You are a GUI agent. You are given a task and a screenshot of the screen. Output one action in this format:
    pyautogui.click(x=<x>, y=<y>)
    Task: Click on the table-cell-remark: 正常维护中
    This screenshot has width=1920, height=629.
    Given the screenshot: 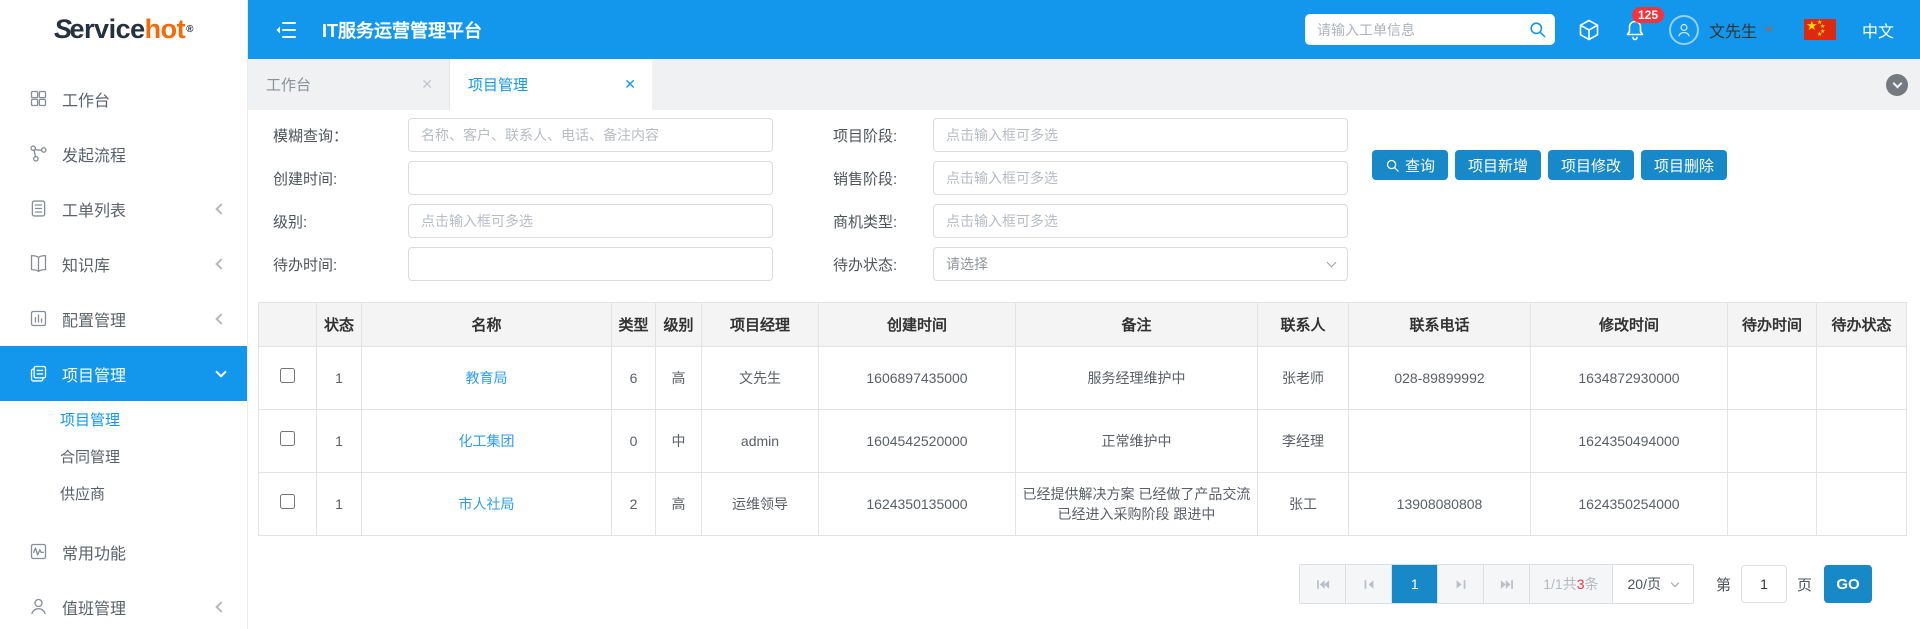 What is the action you would take?
    pyautogui.click(x=1136, y=441)
    